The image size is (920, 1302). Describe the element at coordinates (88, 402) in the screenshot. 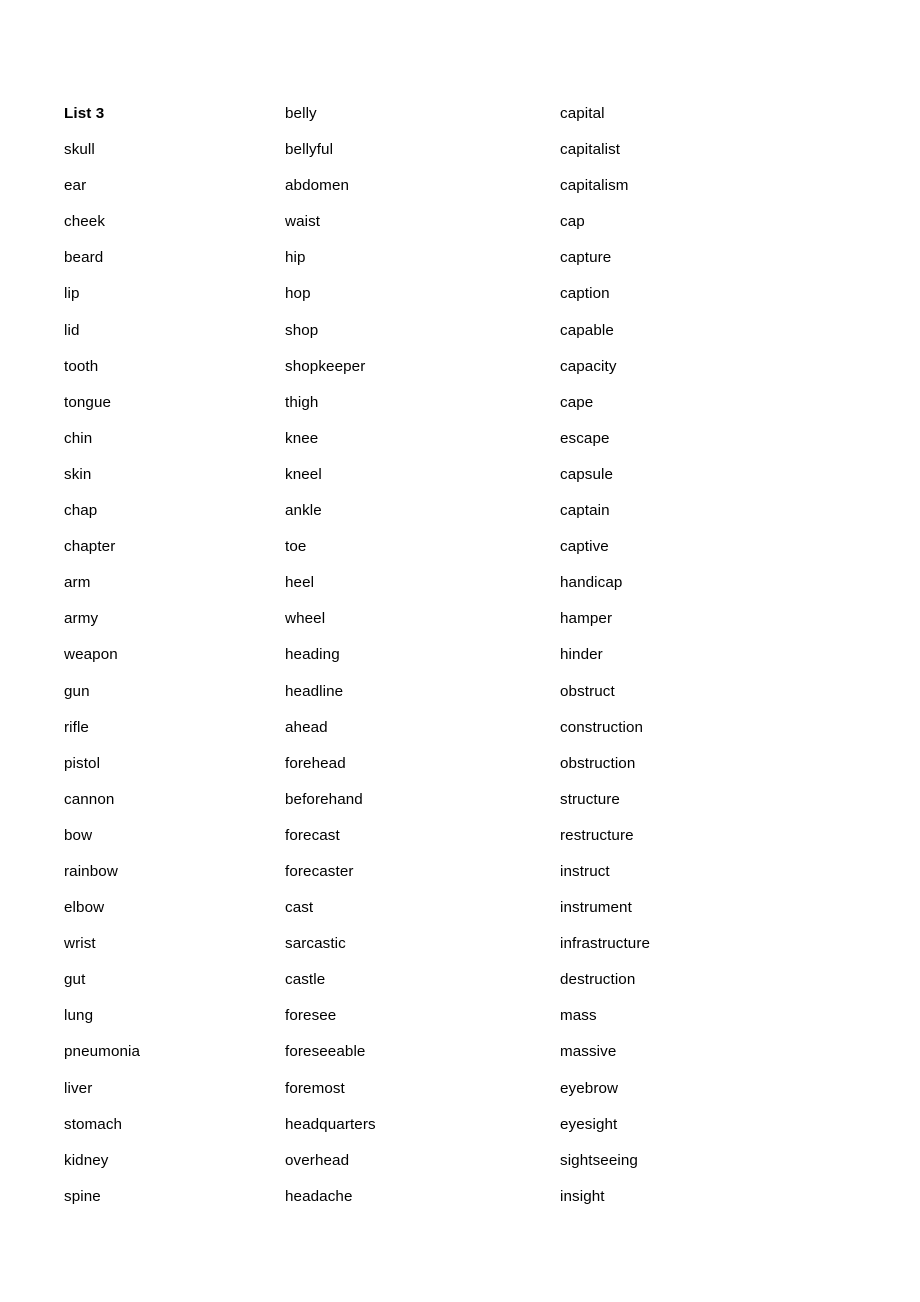

I see `word-item: tongue` at that location.